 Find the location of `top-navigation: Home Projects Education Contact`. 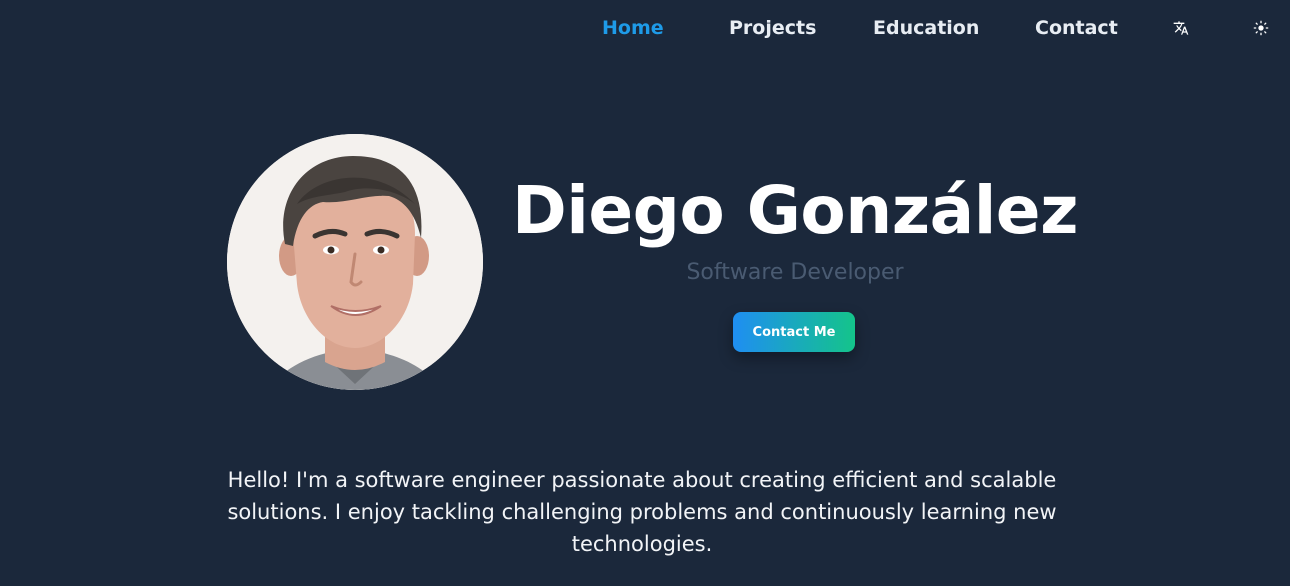

top-navigation: Home Projects Education Contact is located at coordinates (645, 29).